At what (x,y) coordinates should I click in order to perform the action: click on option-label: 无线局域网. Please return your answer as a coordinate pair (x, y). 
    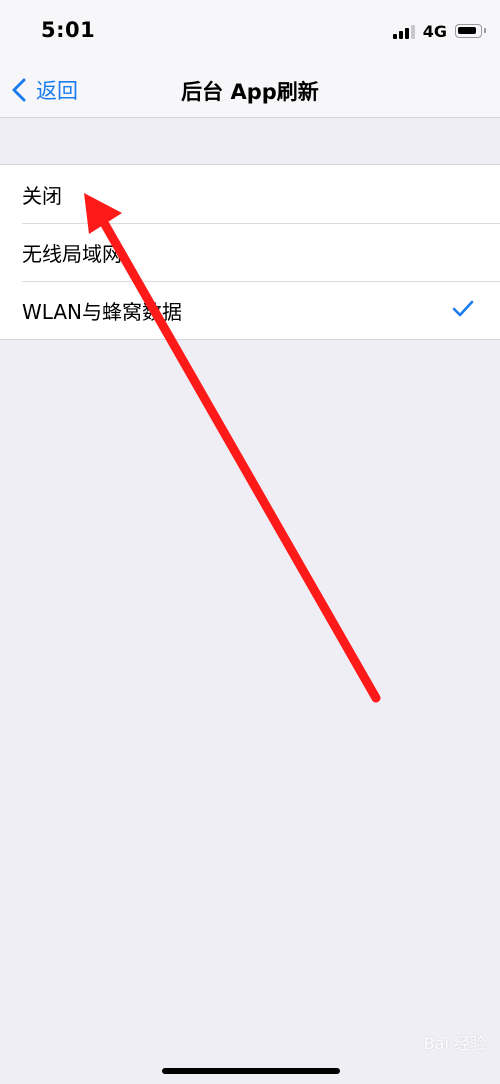
    Looking at the image, I should click on (72, 253).